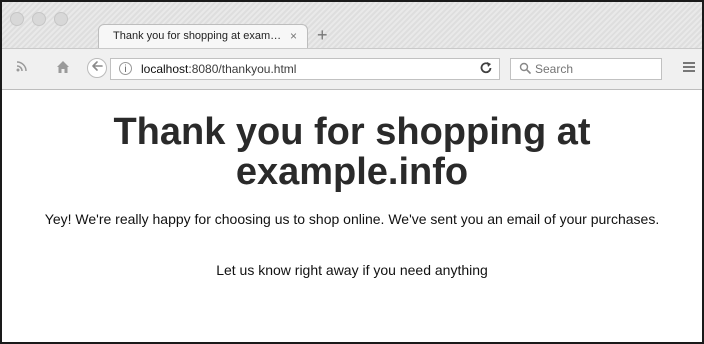 Image resolution: width=704 pixels, height=344 pixels. What do you see at coordinates (293, 36) in the screenshot?
I see `tab-close-icon: ×` at bounding box center [293, 36].